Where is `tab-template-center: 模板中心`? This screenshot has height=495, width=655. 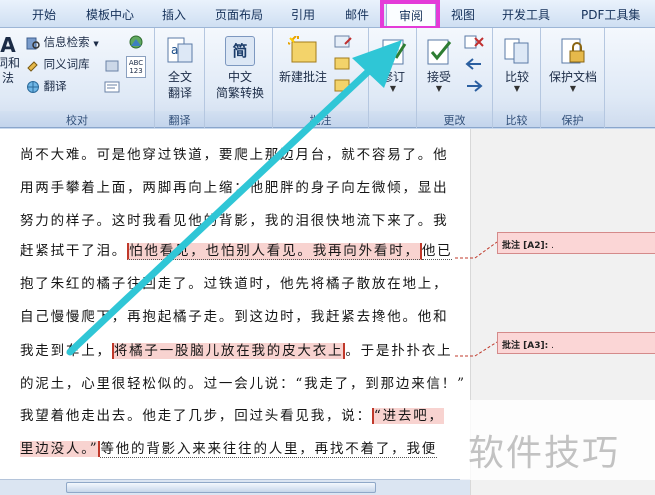
tab-template-center: 模板中心 is located at coordinates (110, 14).